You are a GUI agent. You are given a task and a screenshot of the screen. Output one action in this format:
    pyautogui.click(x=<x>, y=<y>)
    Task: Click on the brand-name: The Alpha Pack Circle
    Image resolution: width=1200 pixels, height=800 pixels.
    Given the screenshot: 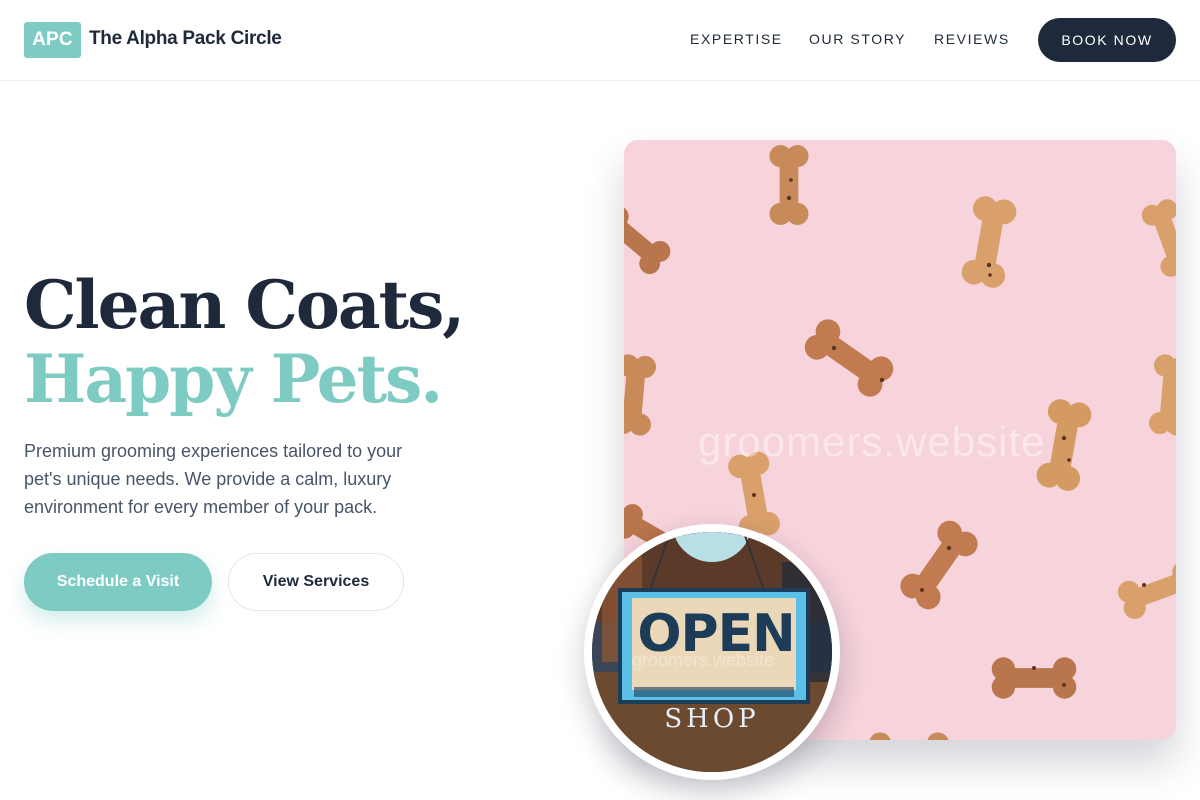 What is the action you would take?
    pyautogui.click(x=185, y=39)
    